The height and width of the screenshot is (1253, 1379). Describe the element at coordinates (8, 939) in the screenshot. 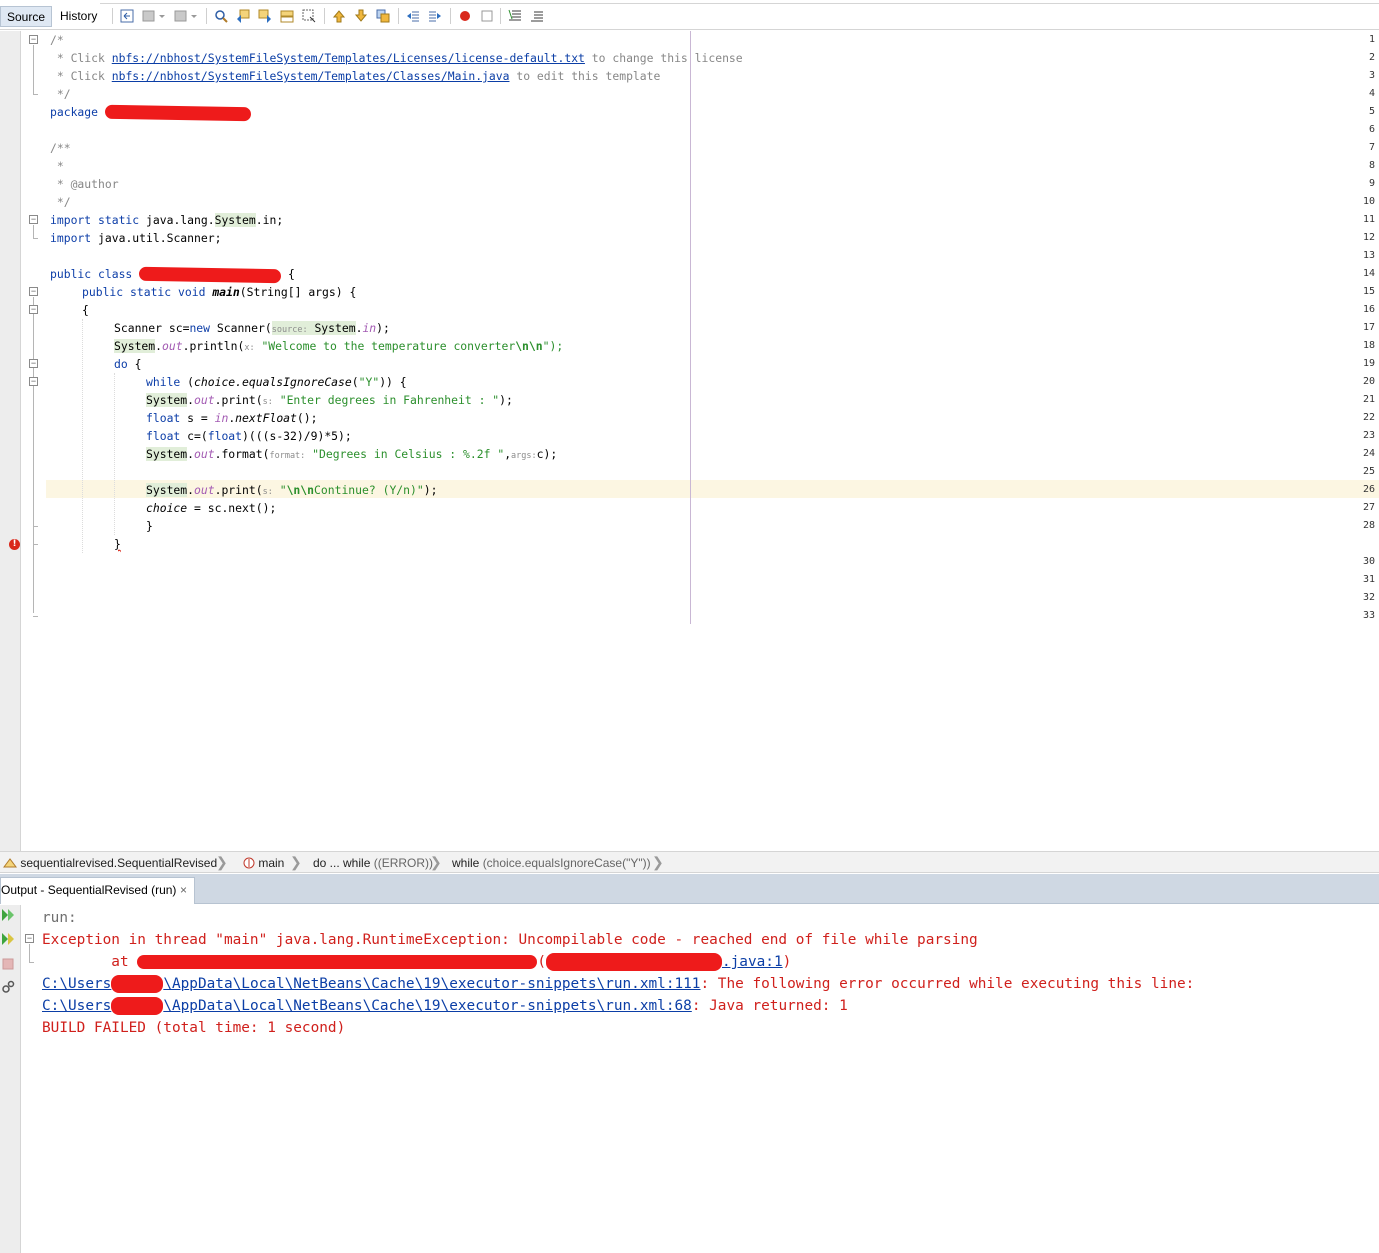

I see `rerun-with-options-icon` at that location.